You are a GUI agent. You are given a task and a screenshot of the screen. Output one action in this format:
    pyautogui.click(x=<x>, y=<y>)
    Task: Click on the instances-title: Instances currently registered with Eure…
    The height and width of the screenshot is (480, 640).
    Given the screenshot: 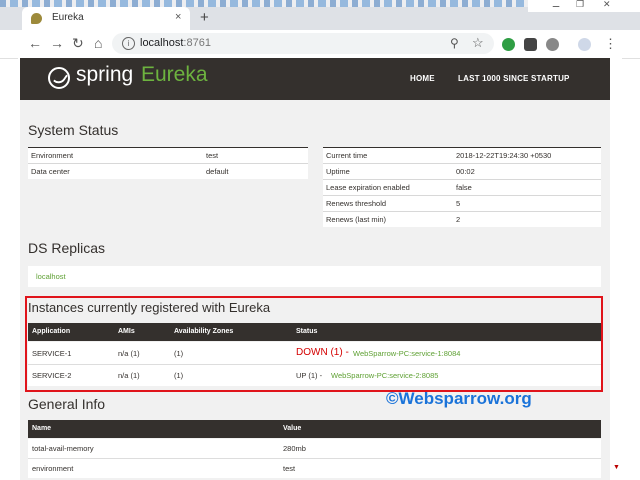 What is the action you would take?
    pyautogui.click(x=149, y=307)
    